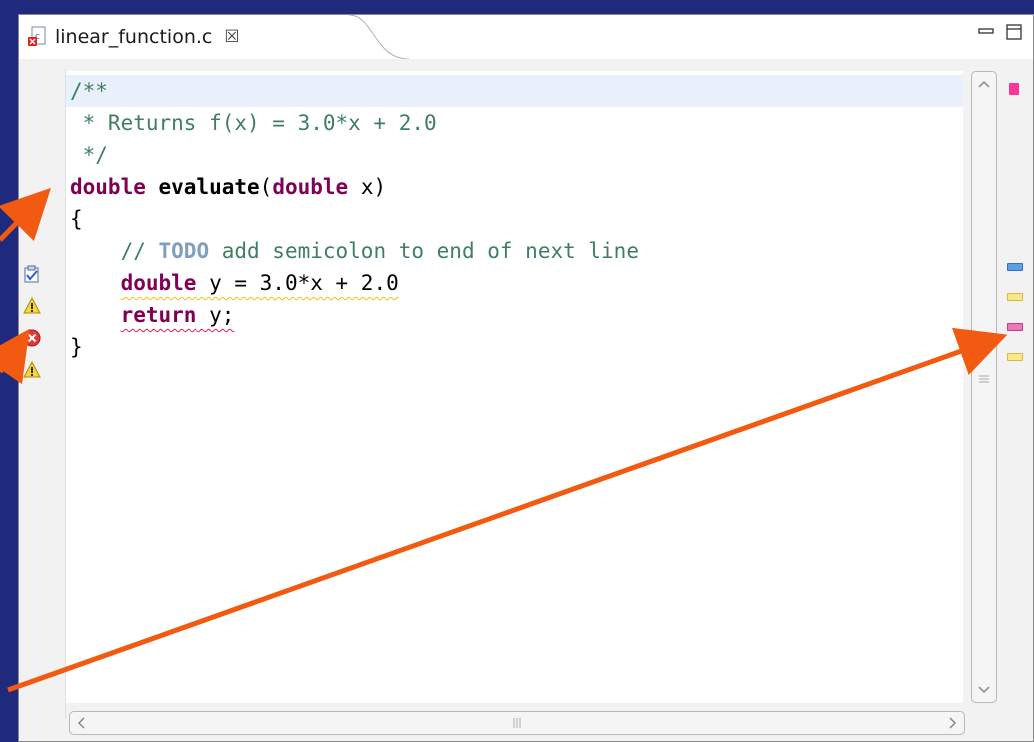  Describe the element at coordinates (82, 723) in the screenshot. I see `scroll-left-icon` at that location.